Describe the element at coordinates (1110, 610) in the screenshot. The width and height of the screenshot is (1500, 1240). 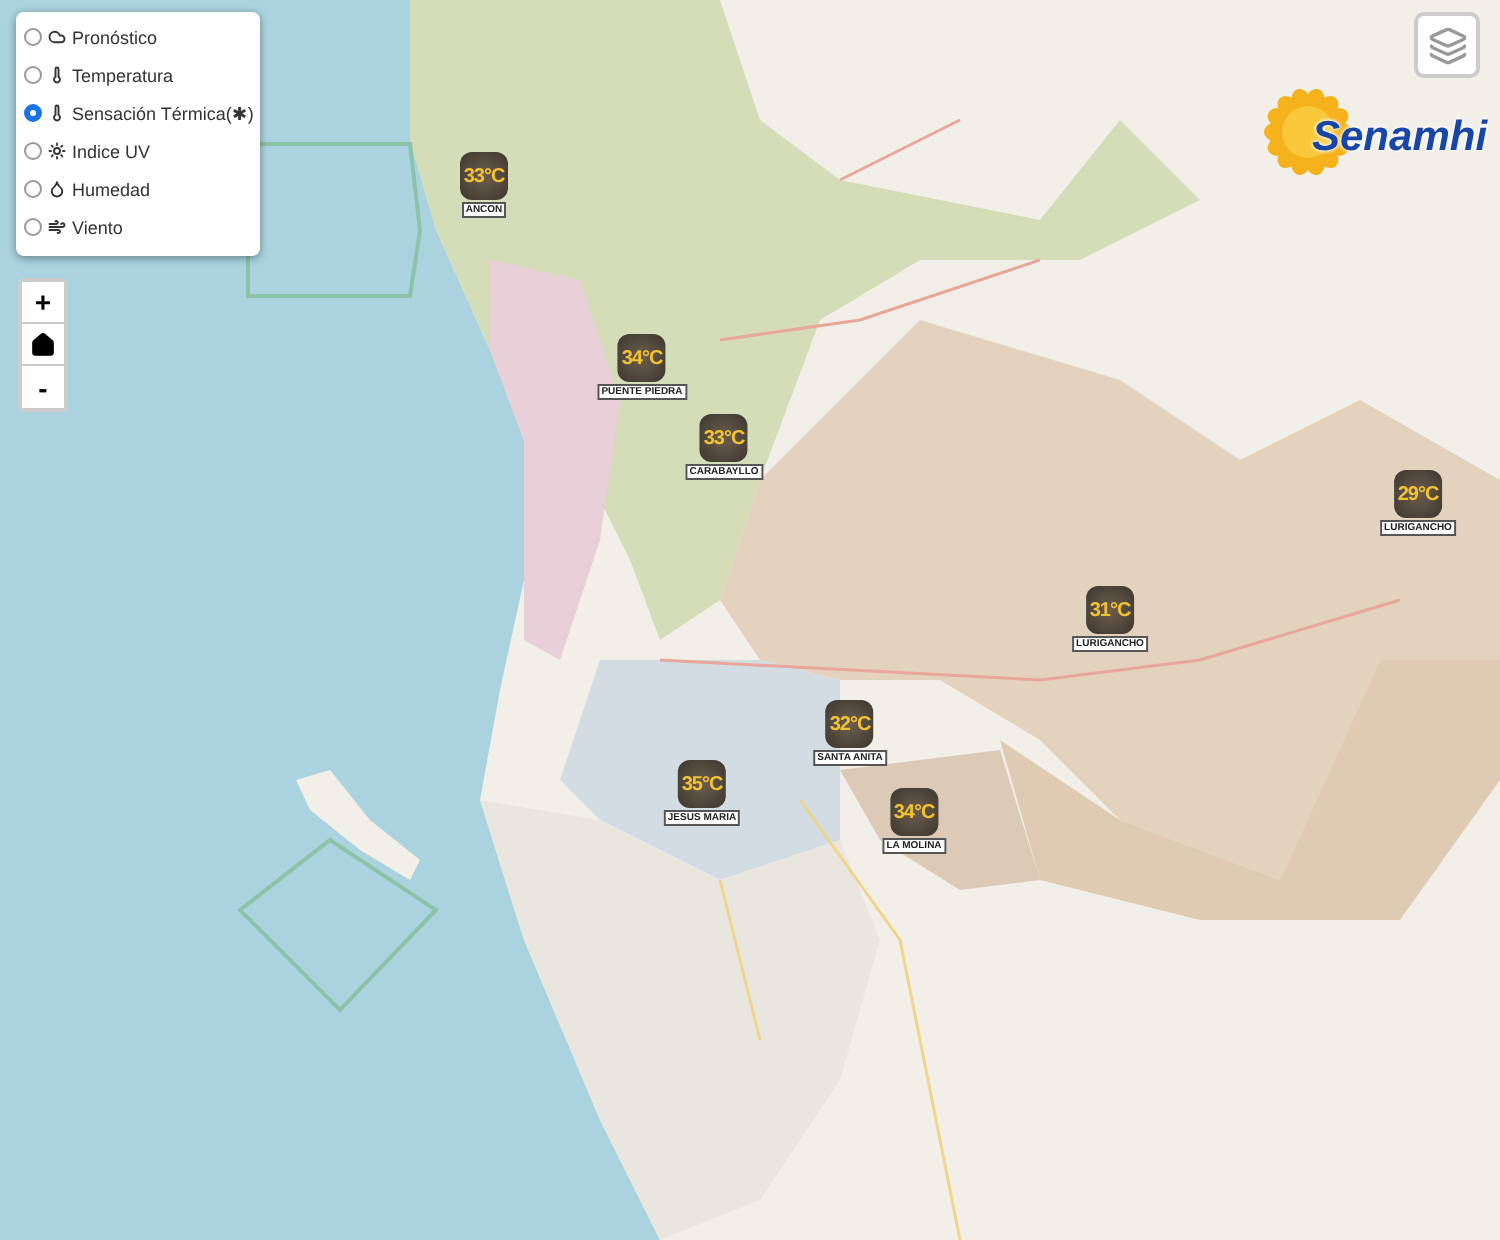
I see `temperature-badge: 31°C` at that location.